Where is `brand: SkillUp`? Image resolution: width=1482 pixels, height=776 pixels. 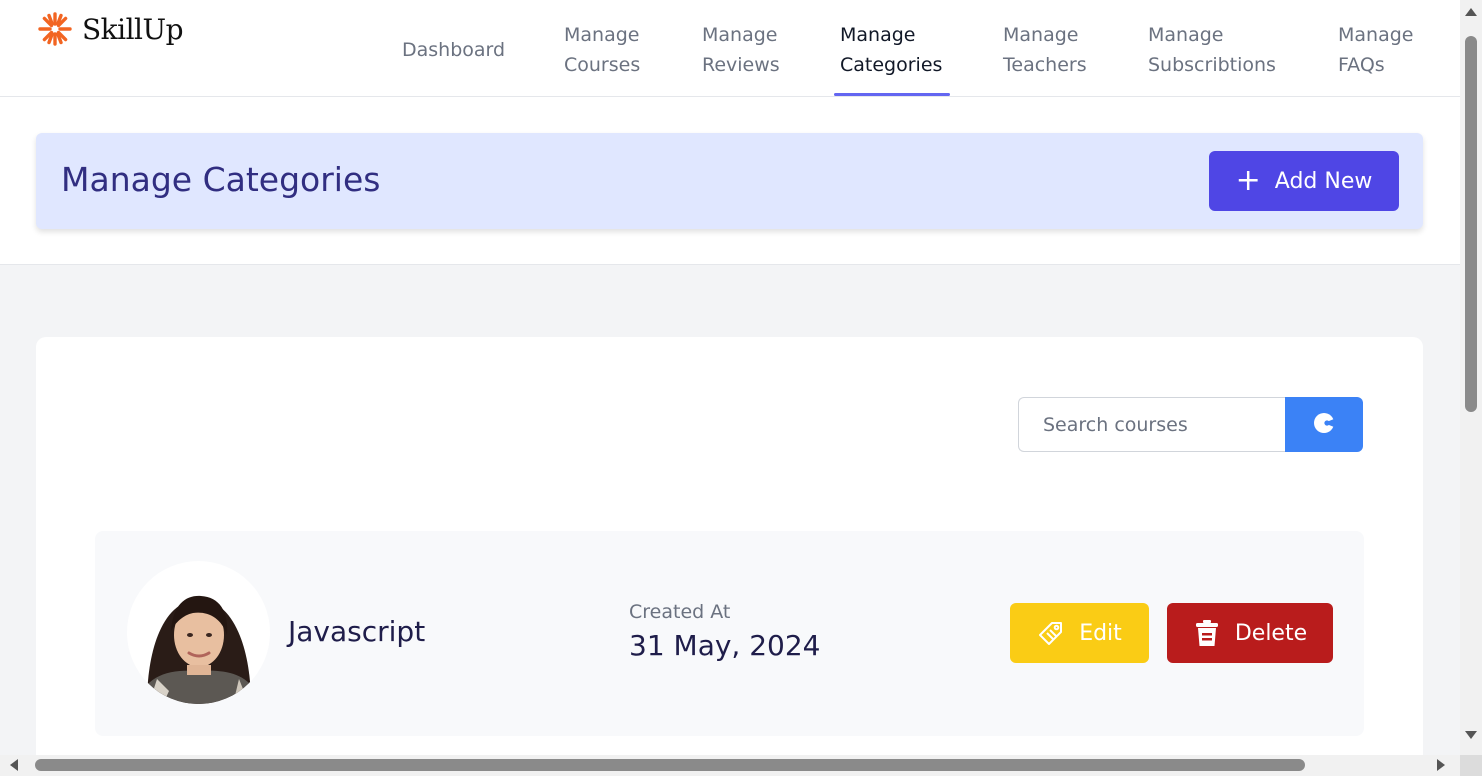 brand: SkillUp is located at coordinates (110, 29).